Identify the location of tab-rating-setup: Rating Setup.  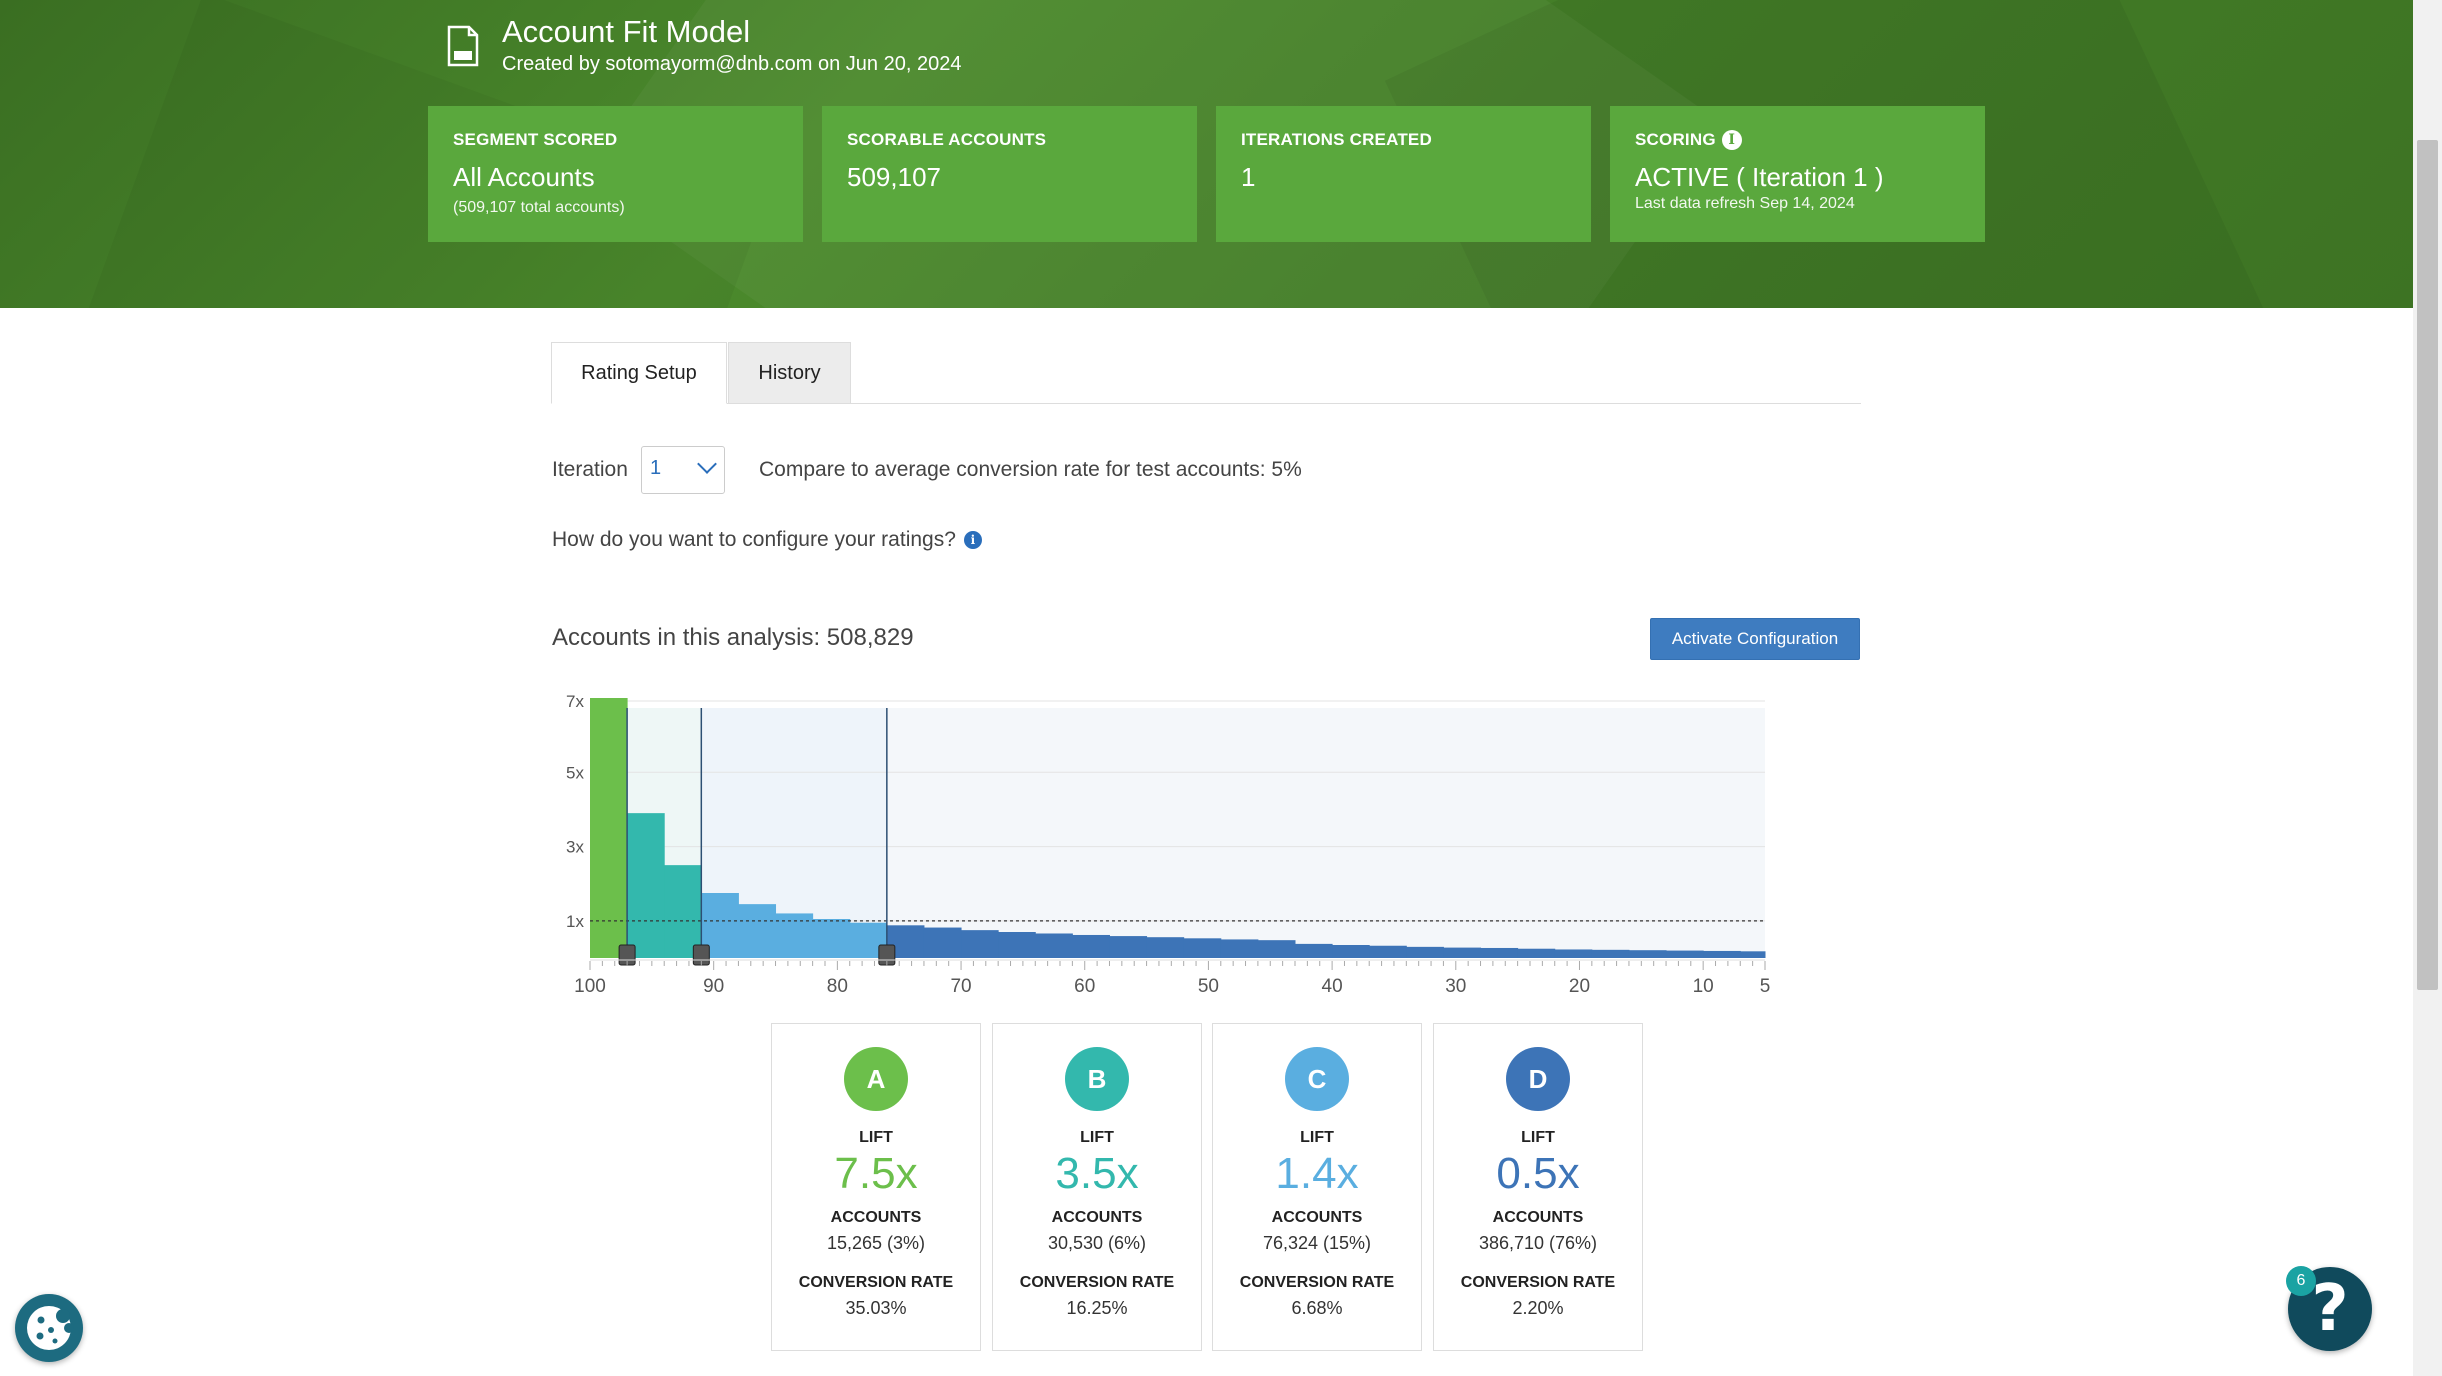
(639, 373).